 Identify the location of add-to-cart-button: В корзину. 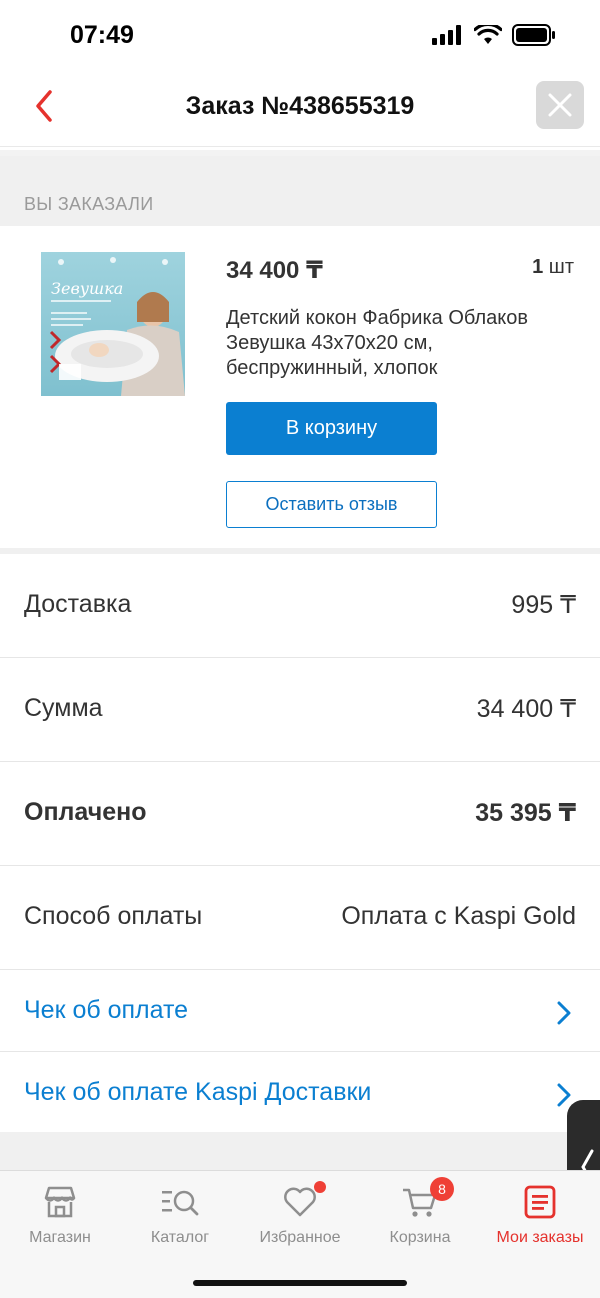
(331, 428).